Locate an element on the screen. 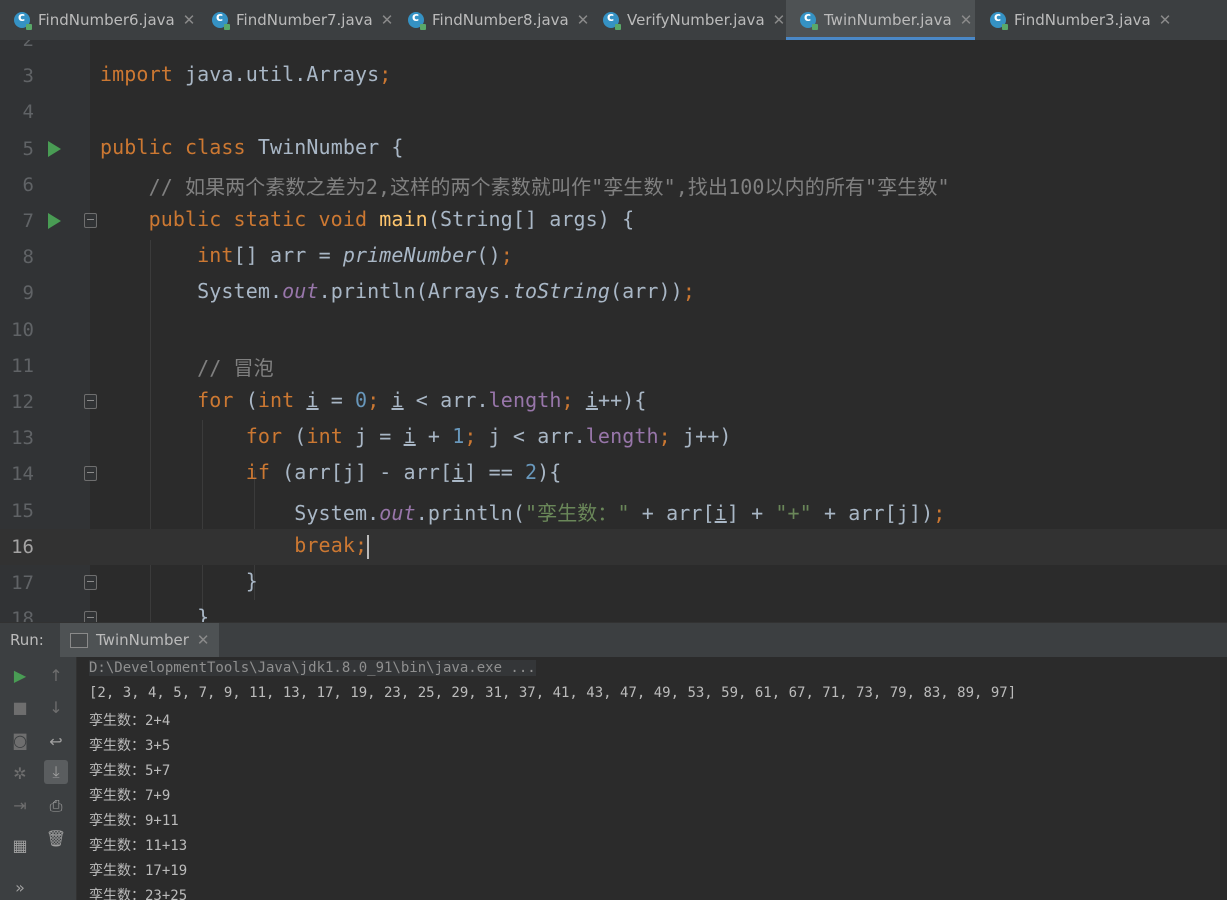 This screenshot has width=1227, height=900. tab-twinnumber: TwinNumber.java ✕ is located at coordinates (880, 20).